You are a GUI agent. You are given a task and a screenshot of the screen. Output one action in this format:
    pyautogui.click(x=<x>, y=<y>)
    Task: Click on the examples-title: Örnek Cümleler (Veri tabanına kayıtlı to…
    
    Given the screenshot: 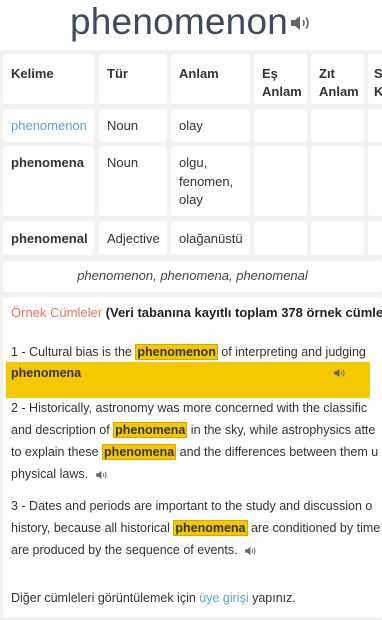 What is the action you would take?
    pyautogui.click(x=196, y=312)
    